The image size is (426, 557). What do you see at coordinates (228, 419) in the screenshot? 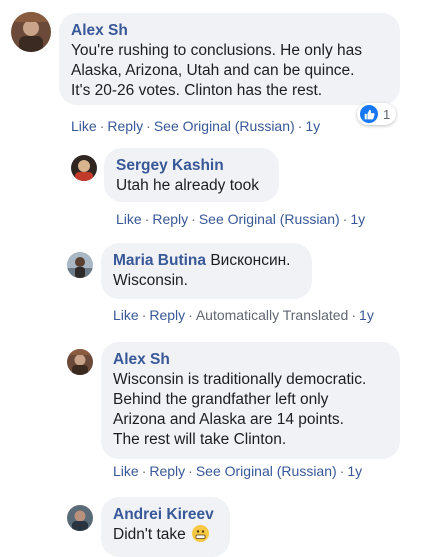
I see `comment-text-line: Arizona and Alaska are 14 points.` at bounding box center [228, 419].